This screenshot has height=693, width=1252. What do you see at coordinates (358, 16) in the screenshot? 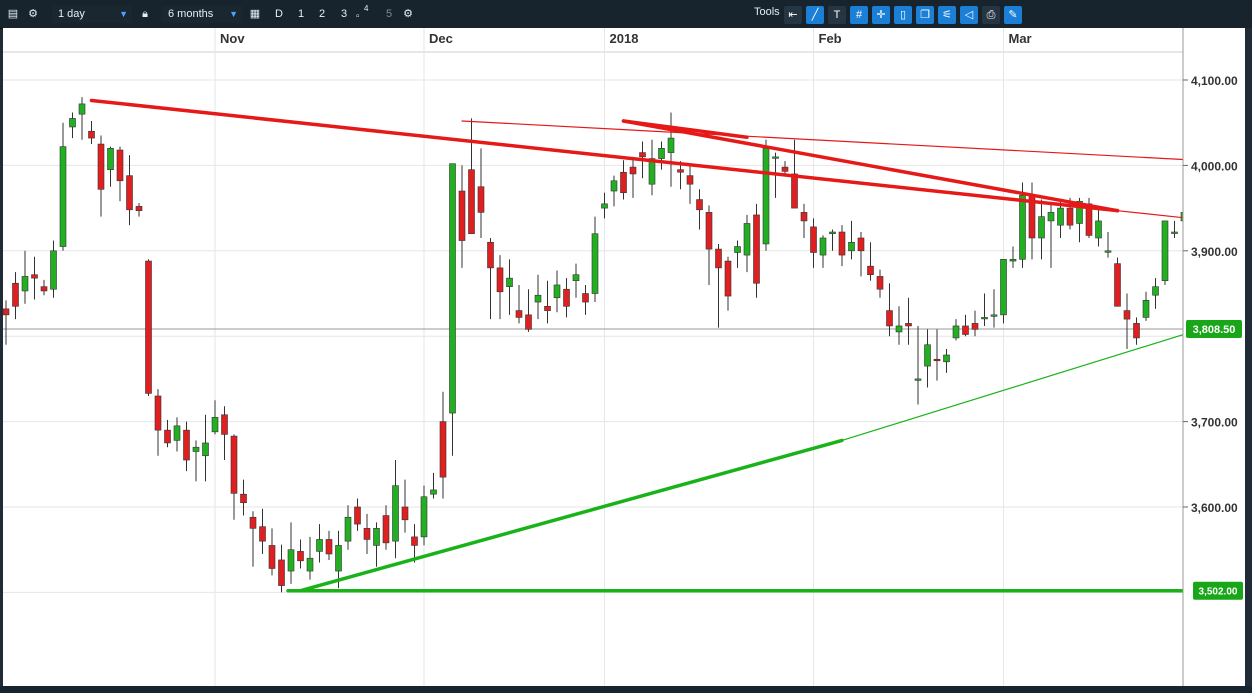
I see `small-window-icon: ▫` at bounding box center [358, 16].